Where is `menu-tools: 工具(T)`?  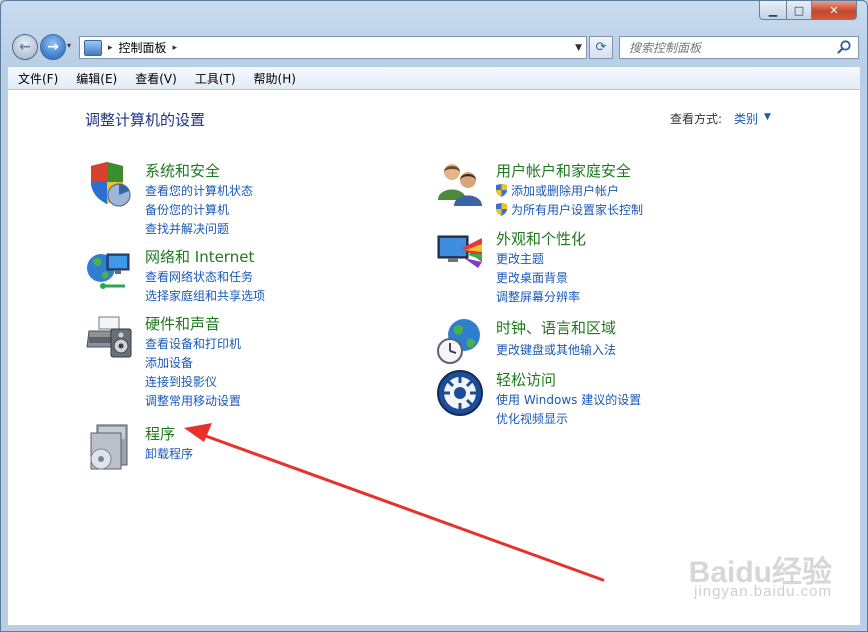 menu-tools: 工具(T) is located at coordinates (214, 78).